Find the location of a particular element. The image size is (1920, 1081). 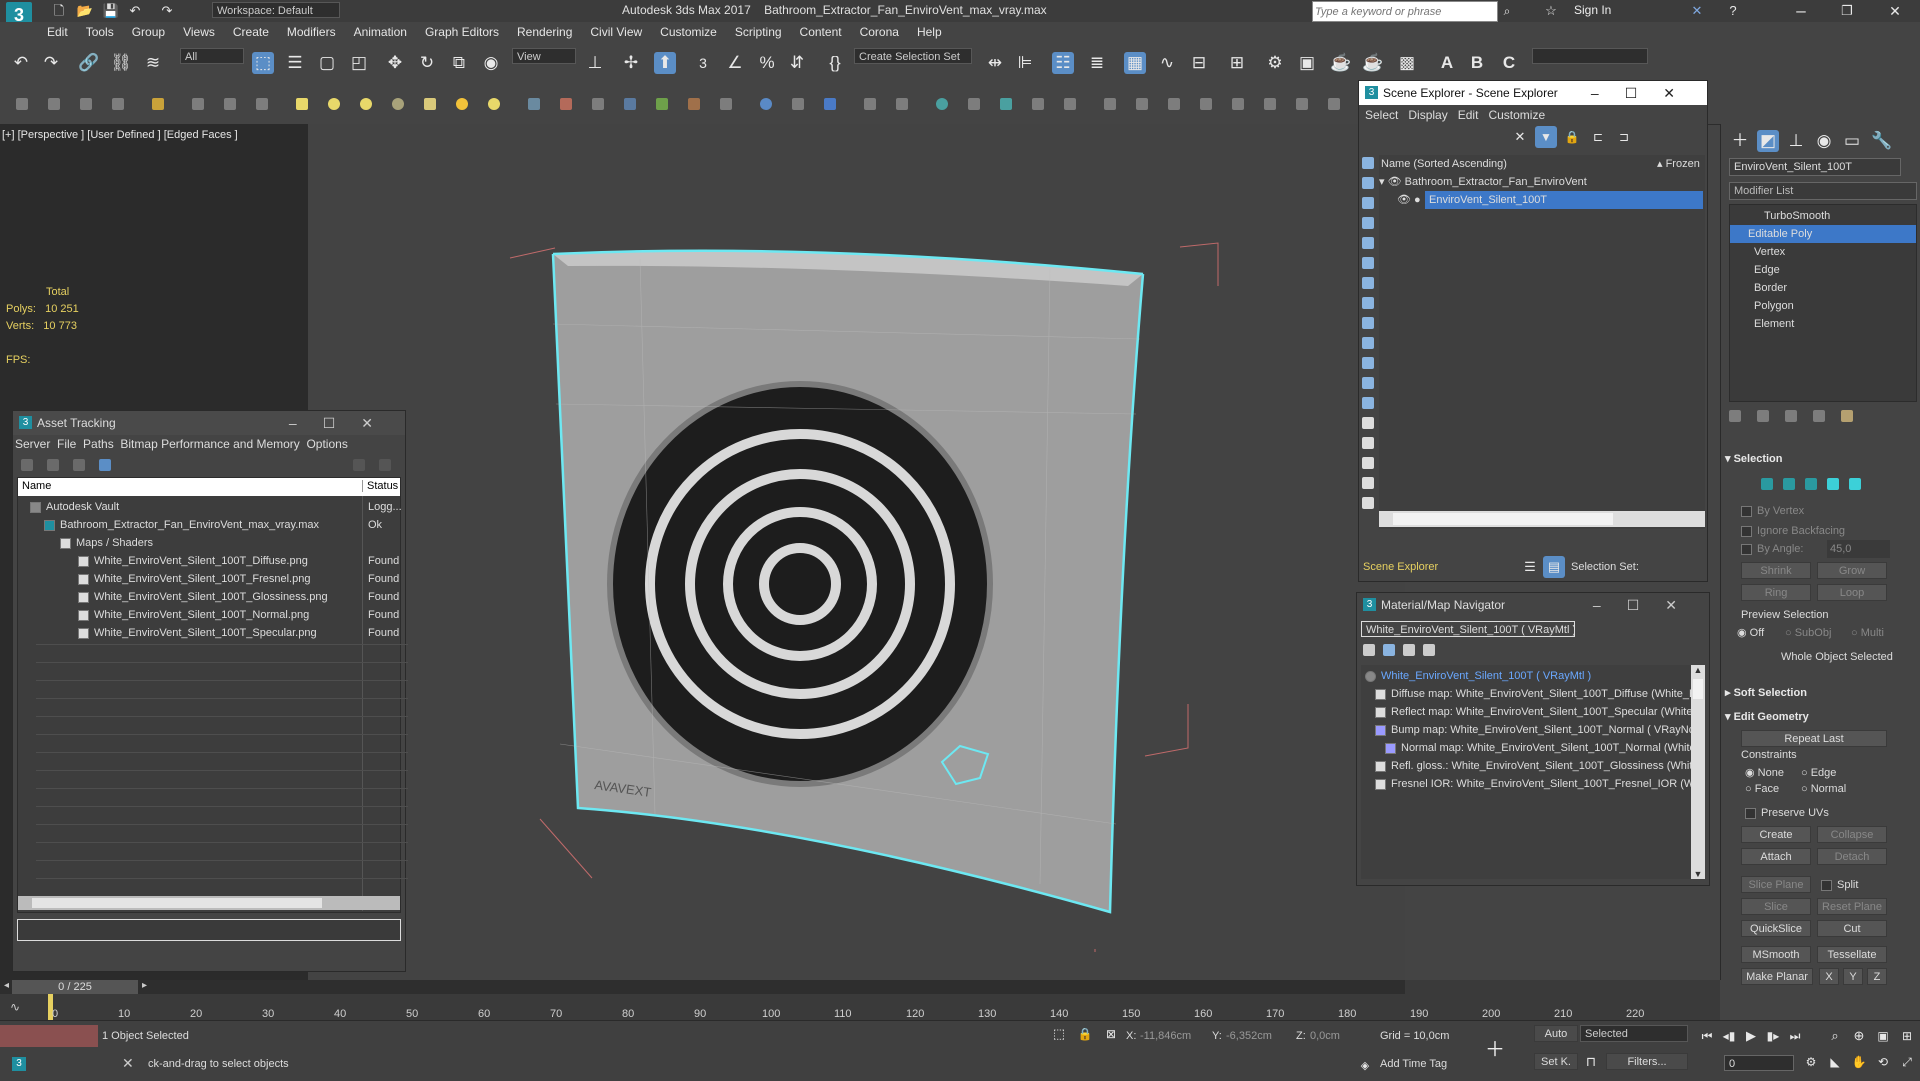

constraint-normal-radio: ○ Normal is located at coordinates (1823, 789).